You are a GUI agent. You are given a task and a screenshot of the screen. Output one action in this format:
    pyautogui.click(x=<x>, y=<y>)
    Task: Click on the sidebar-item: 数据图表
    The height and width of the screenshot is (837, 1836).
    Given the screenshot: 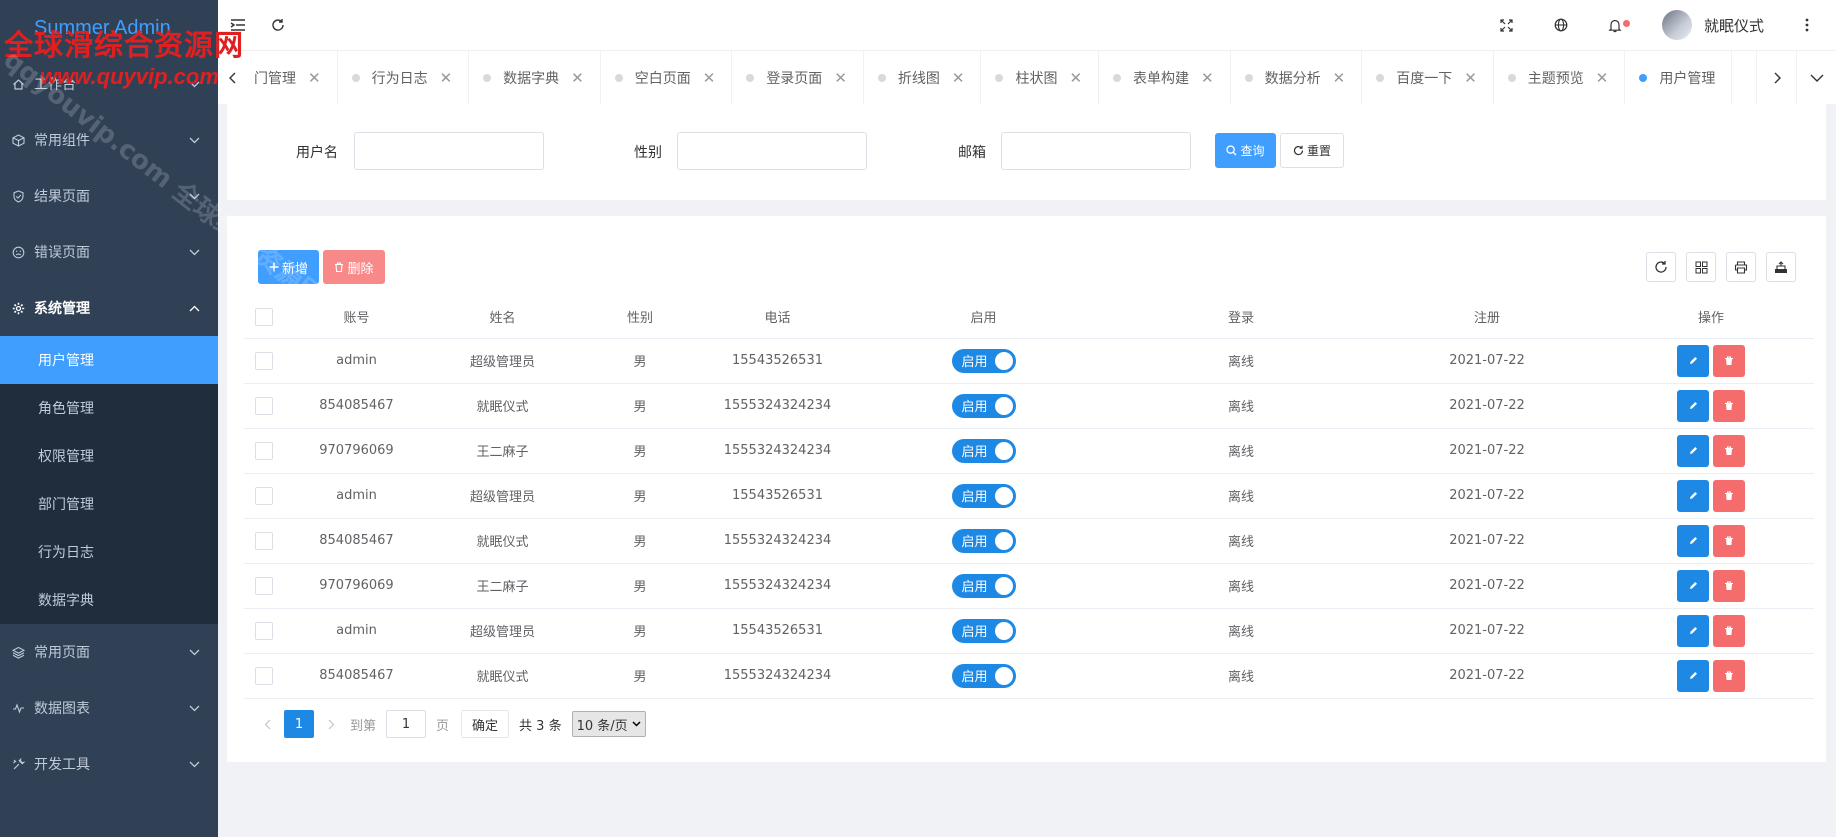 What is the action you would take?
    pyautogui.click(x=109, y=708)
    